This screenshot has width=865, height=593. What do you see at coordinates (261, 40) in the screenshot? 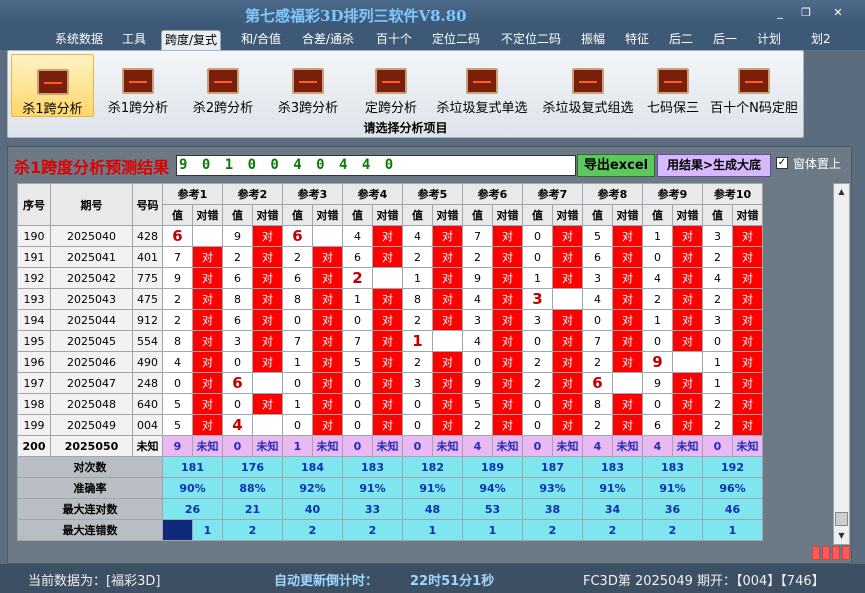
I see `menu-sum: 和/合值` at bounding box center [261, 40].